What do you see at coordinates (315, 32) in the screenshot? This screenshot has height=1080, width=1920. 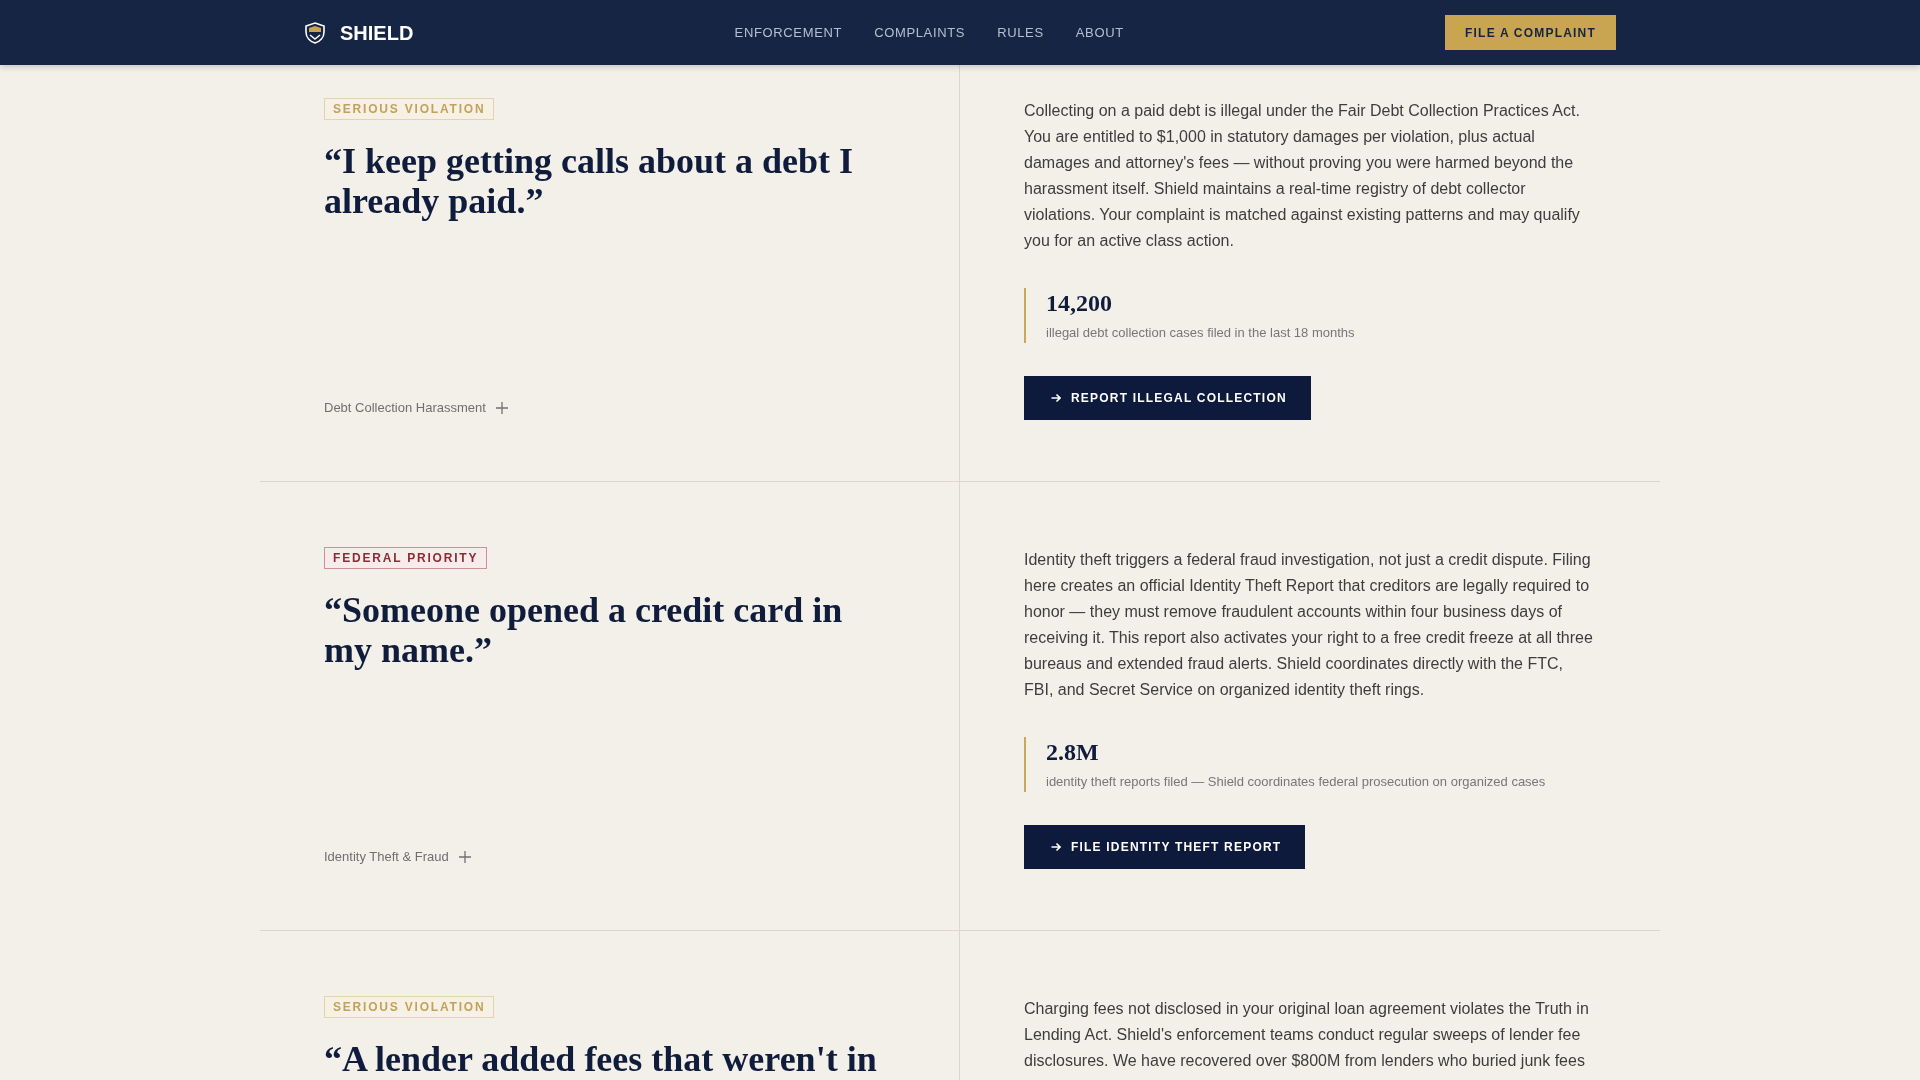 I see `shield-icon` at bounding box center [315, 32].